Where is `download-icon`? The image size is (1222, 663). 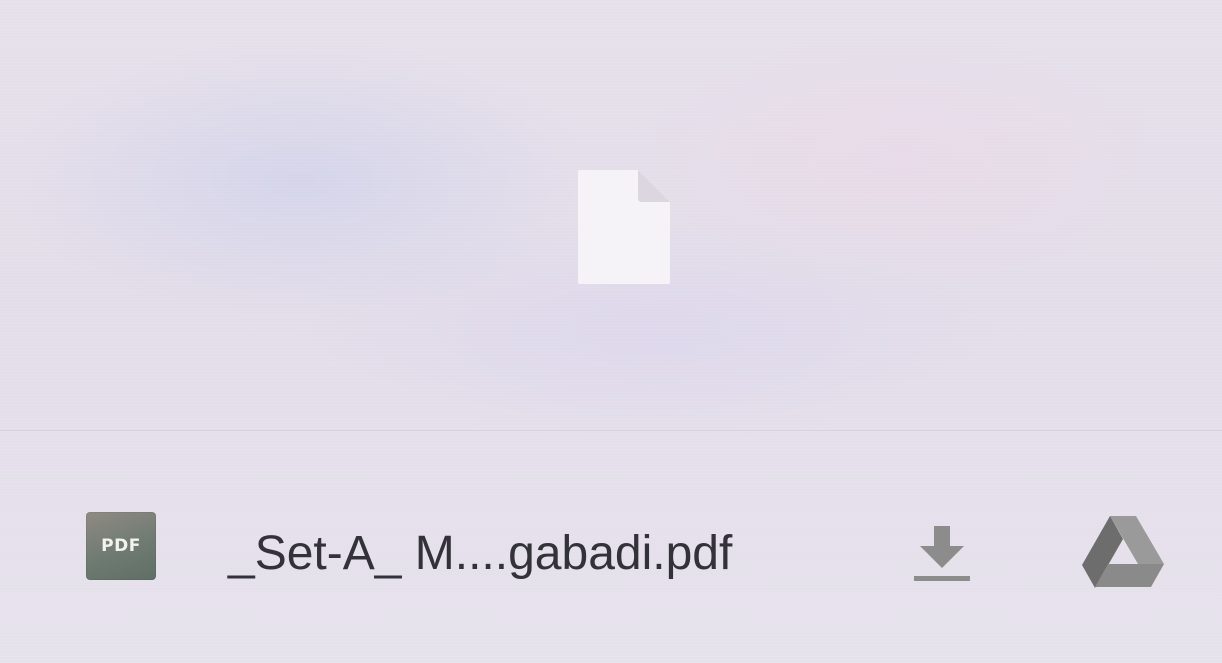
download-icon is located at coordinates (942, 553).